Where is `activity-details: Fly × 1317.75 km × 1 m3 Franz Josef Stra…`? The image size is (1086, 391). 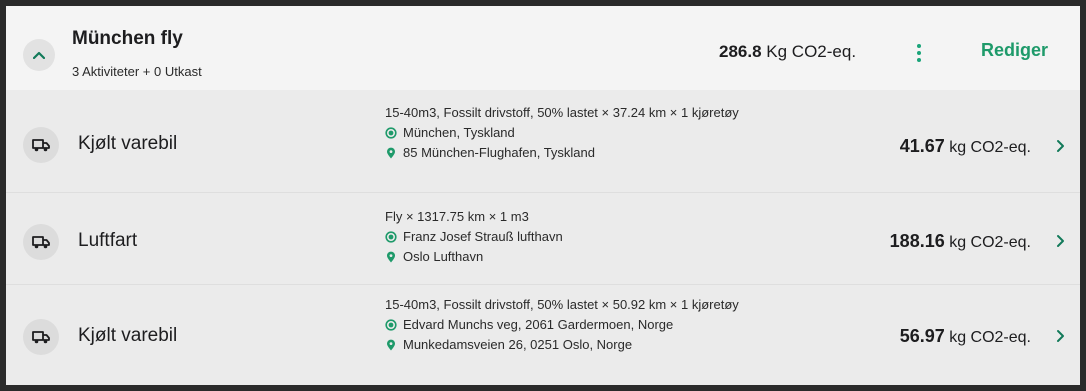
activity-details: Fly × 1317.75 km × 1 m3 Franz Josef Stra… is located at coordinates (585, 237).